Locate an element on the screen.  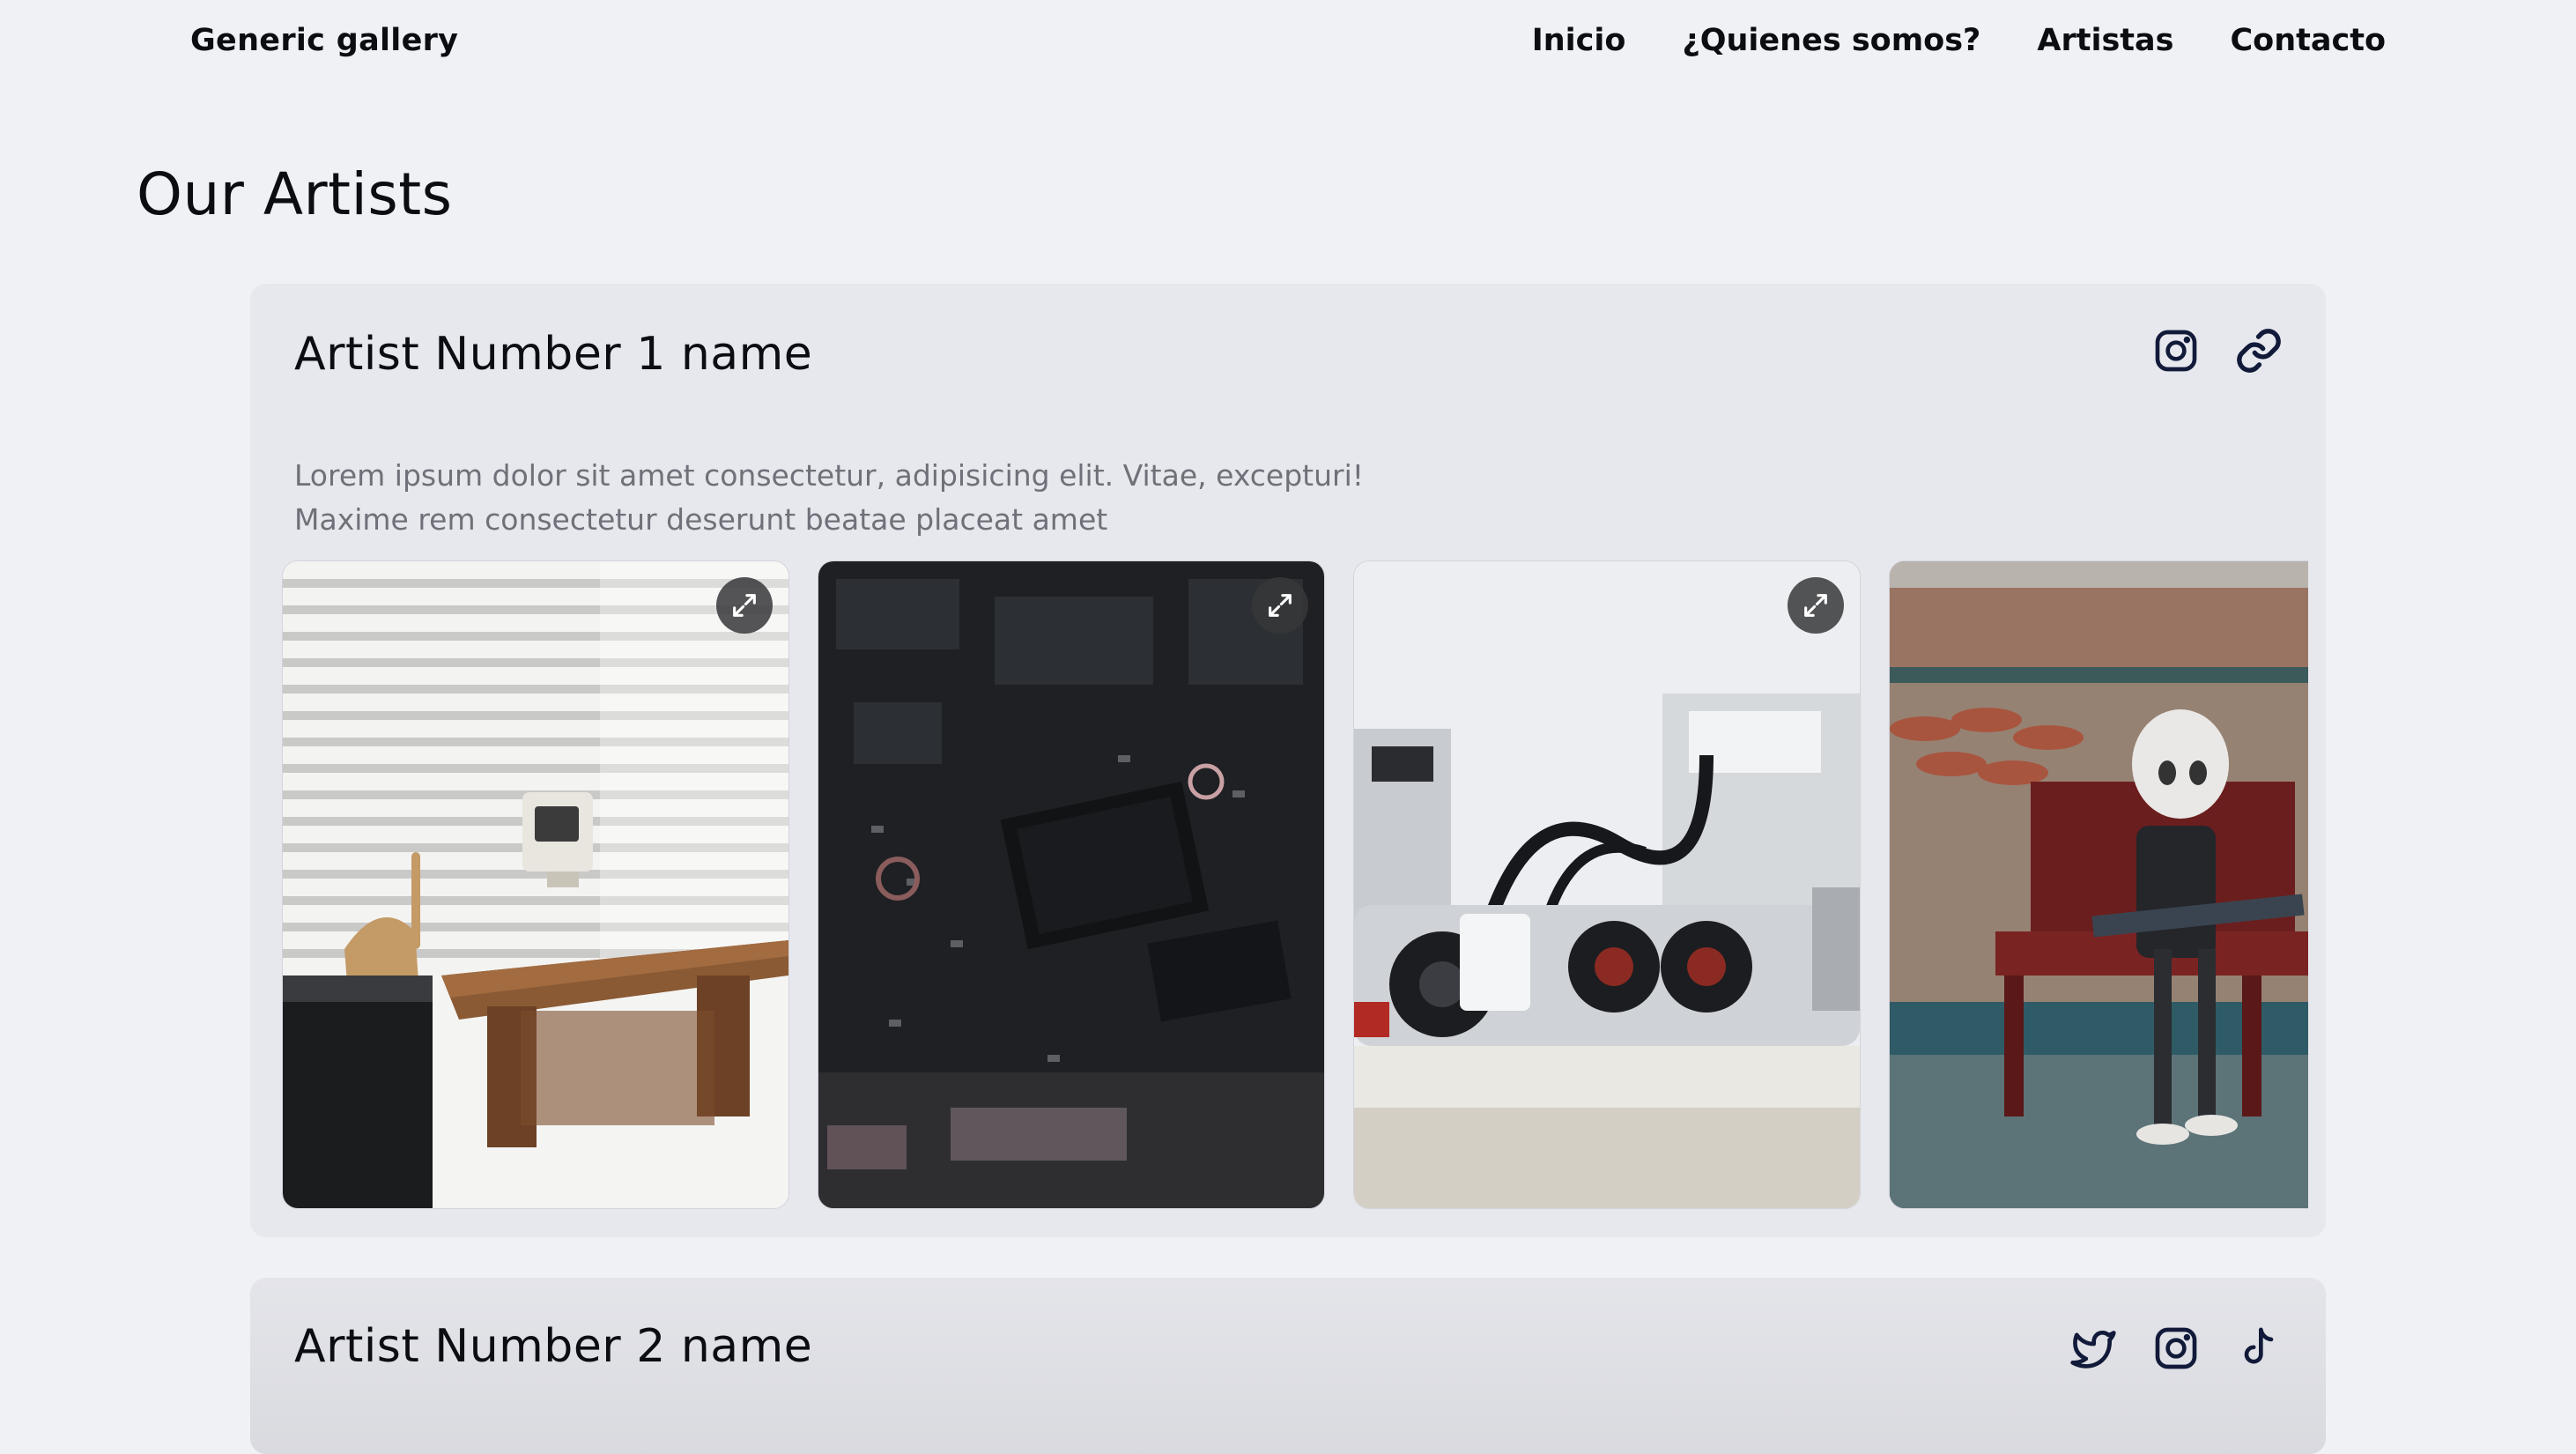
tiktok-icon is located at coordinates (2259, 1345).